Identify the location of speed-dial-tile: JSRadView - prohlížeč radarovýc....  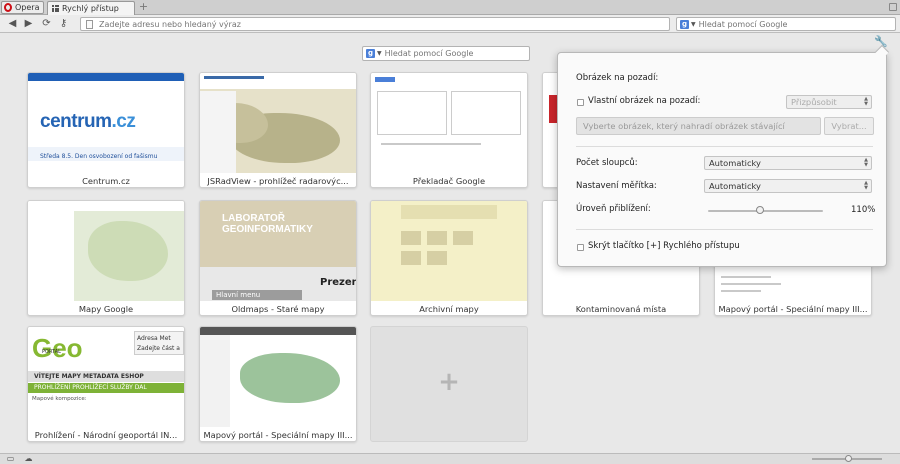
(278, 130).